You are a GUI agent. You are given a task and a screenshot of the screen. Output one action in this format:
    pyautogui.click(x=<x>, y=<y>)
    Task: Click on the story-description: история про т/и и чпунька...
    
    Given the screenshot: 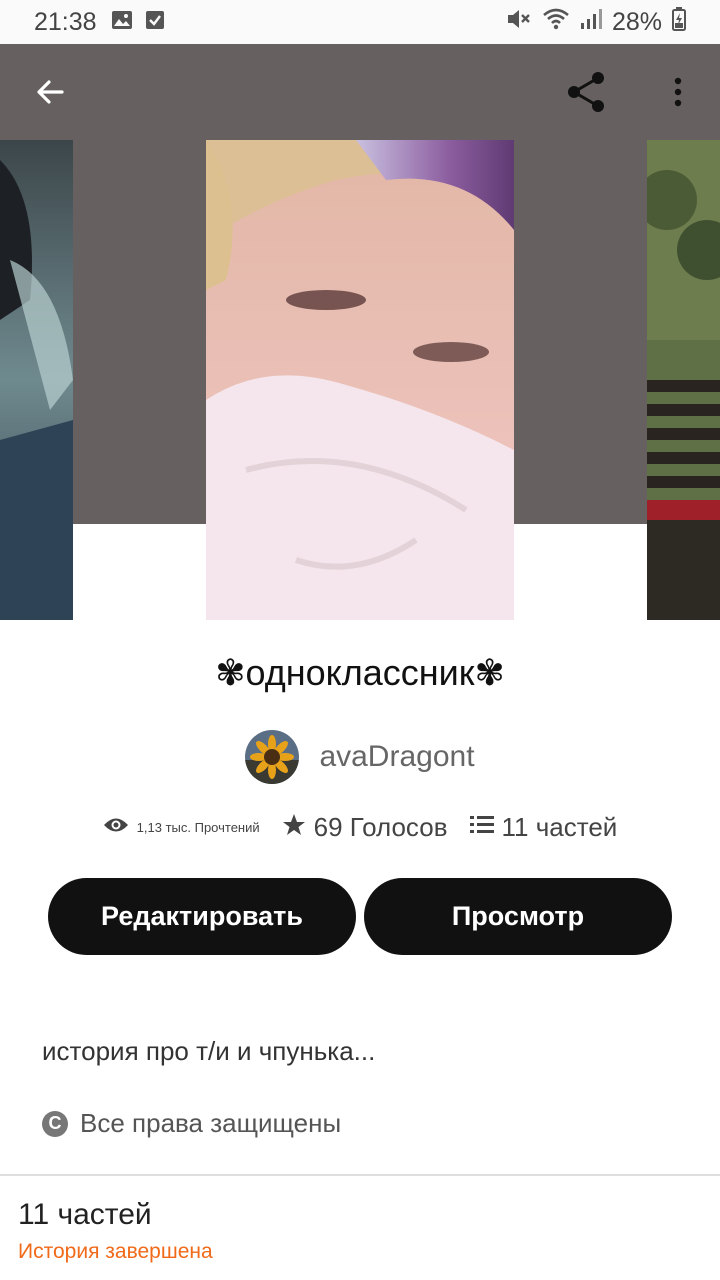 What is the action you would take?
    pyautogui.click(x=209, y=1051)
    